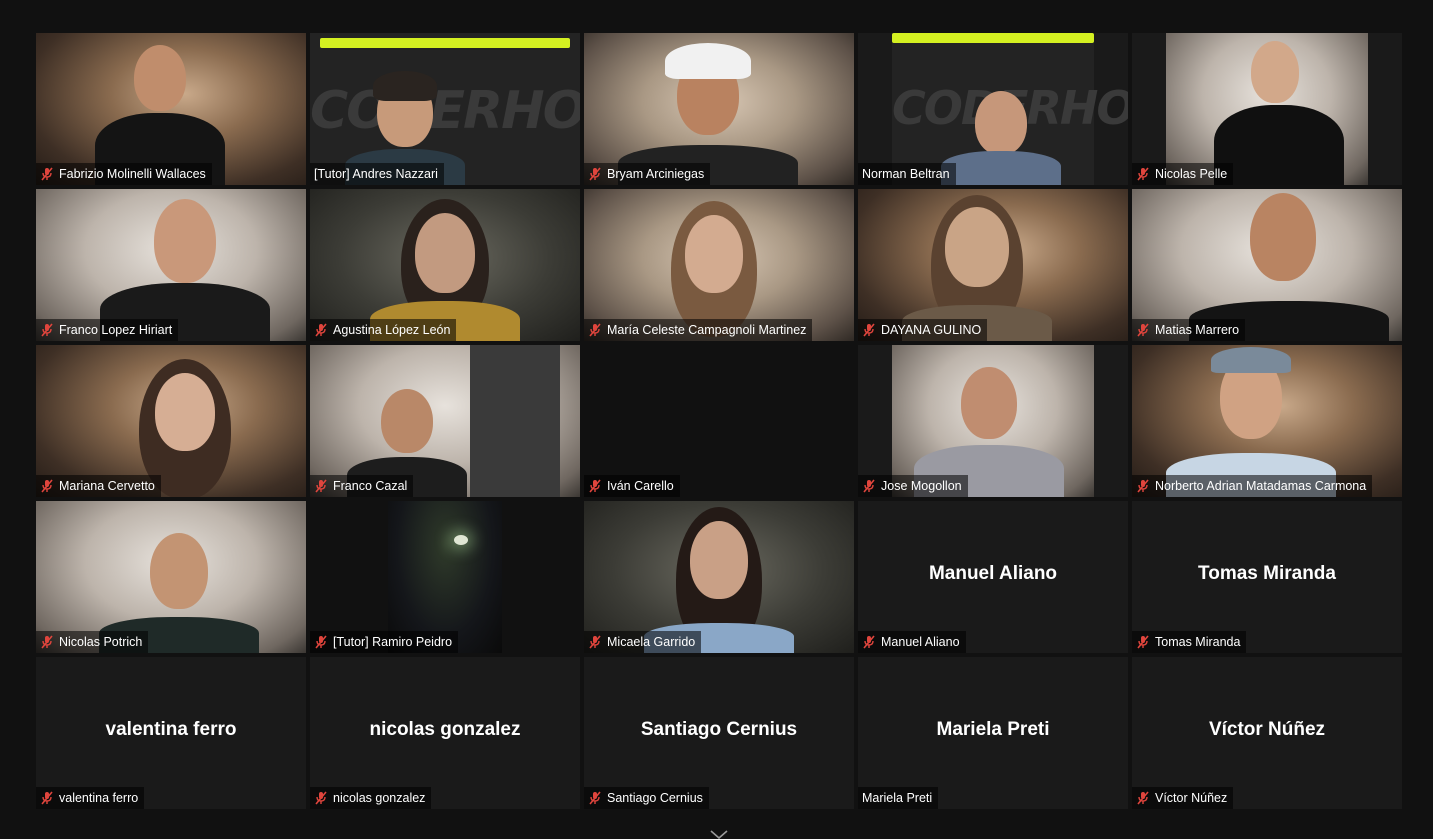 The width and height of the screenshot is (1433, 839). Describe the element at coordinates (370, 486) in the screenshot. I see `participant-name: Franco Cazal` at that location.